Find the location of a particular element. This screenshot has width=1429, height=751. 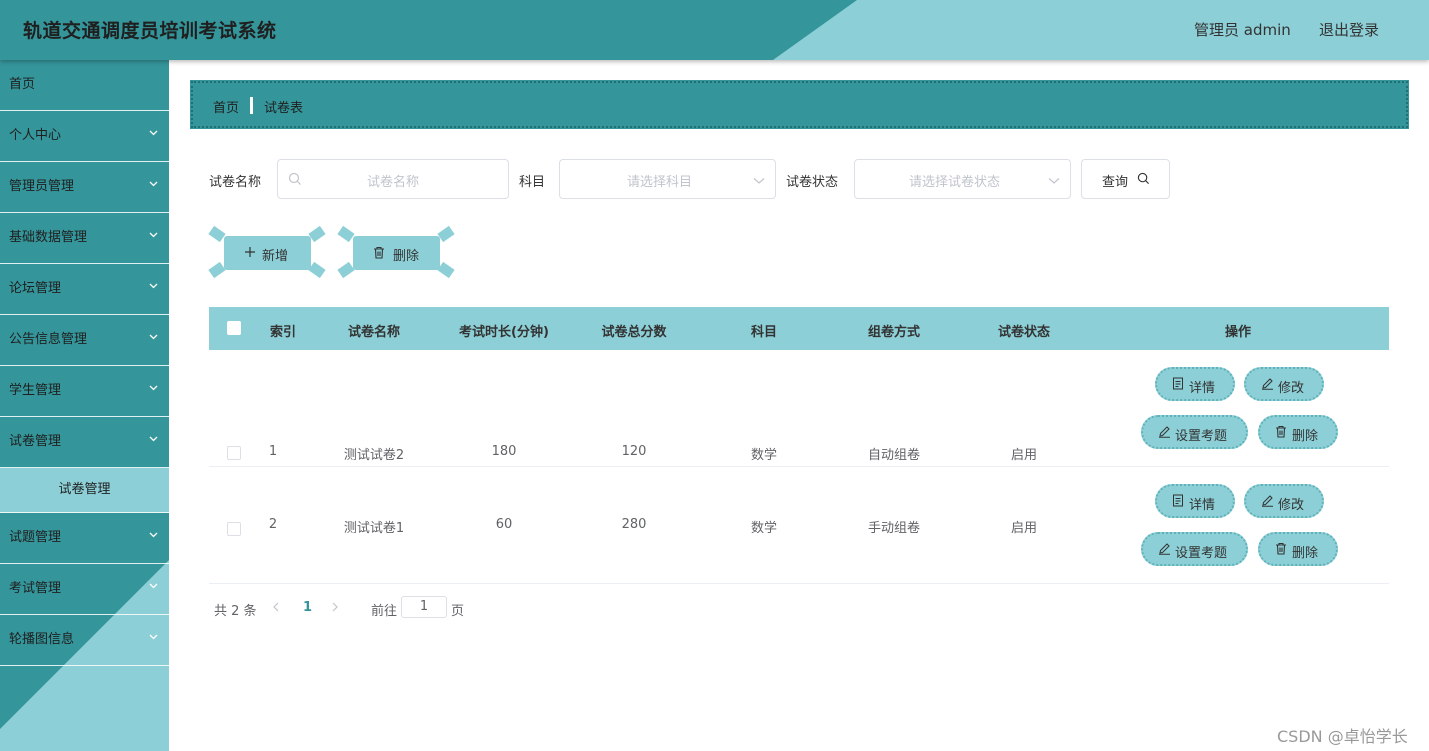

logout-link: 退出登录 is located at coordinates (1349, 29).